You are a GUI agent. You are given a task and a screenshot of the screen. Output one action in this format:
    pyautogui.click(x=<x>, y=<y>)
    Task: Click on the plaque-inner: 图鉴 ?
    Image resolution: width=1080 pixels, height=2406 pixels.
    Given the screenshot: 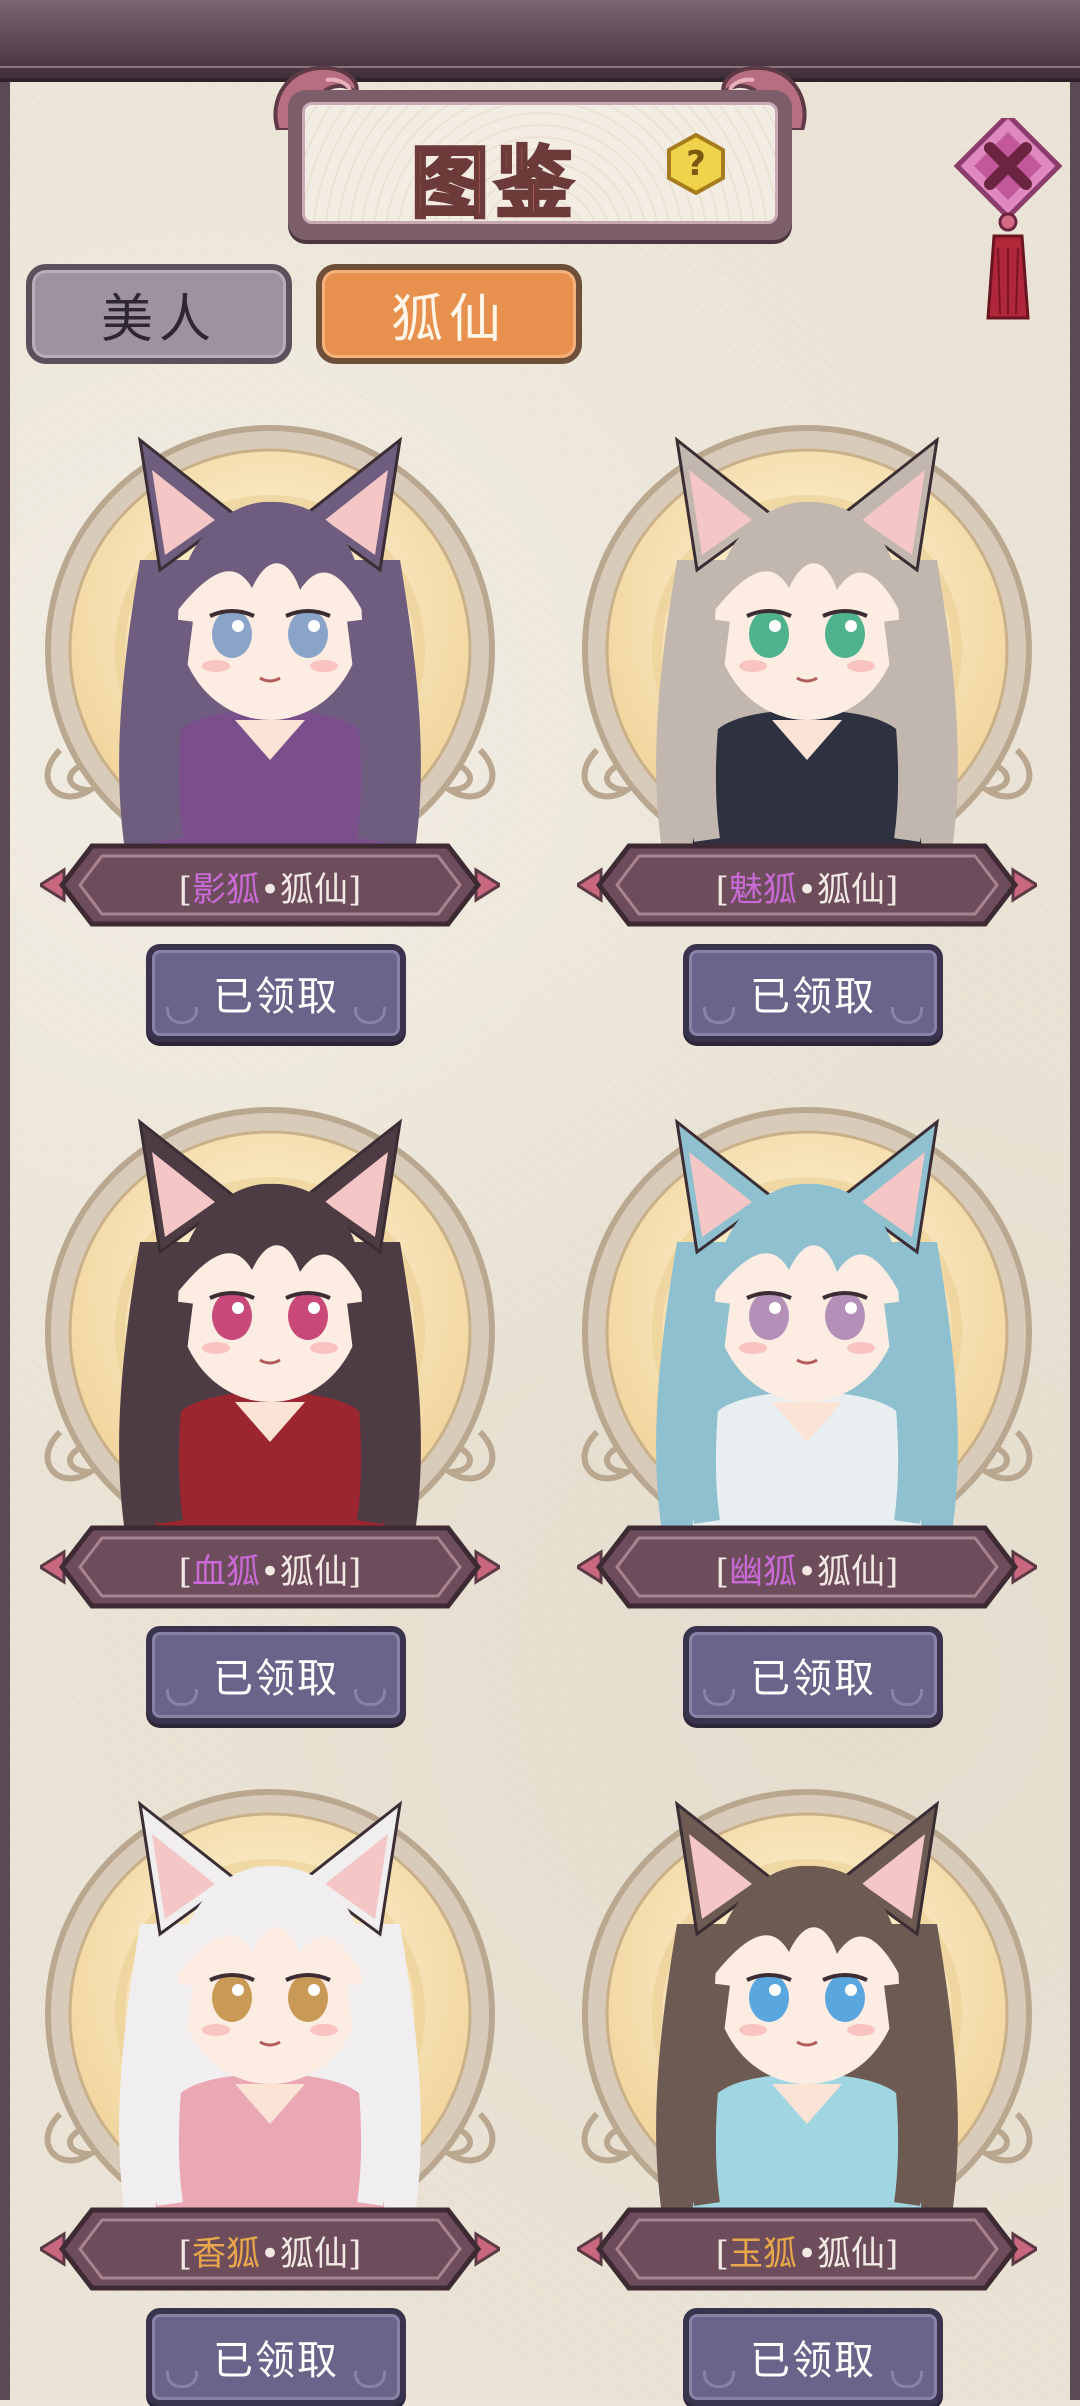 What is the action you would take?
    pyautogui.click(x=540, y=166)
    